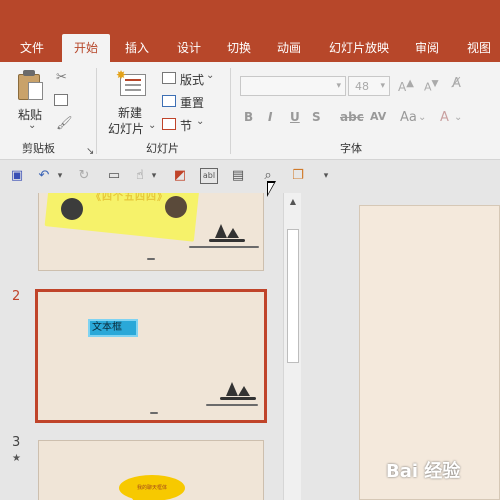  Describe the element at coordinates (326, 176) in the screenshot. I see `customize-toolbar-icon: ▾` at that location.